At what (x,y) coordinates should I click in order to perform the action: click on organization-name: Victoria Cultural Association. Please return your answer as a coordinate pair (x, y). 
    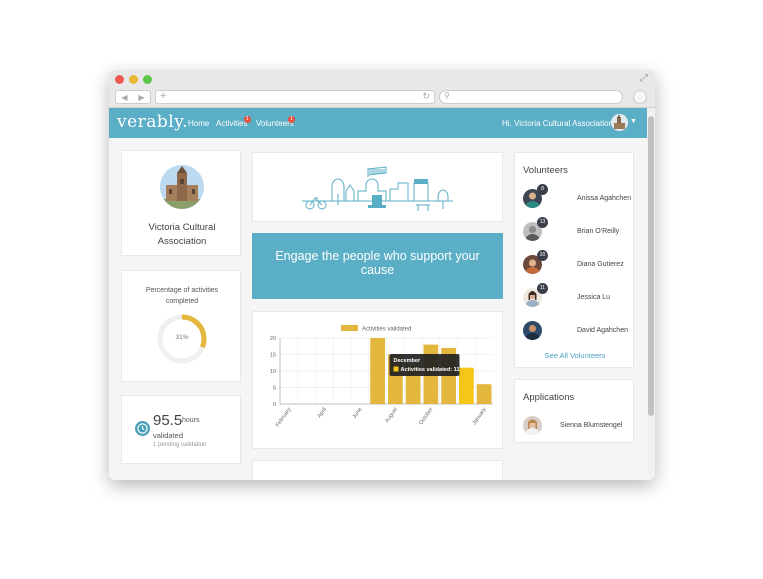
    Looking at the image, I should click on (182, 235).